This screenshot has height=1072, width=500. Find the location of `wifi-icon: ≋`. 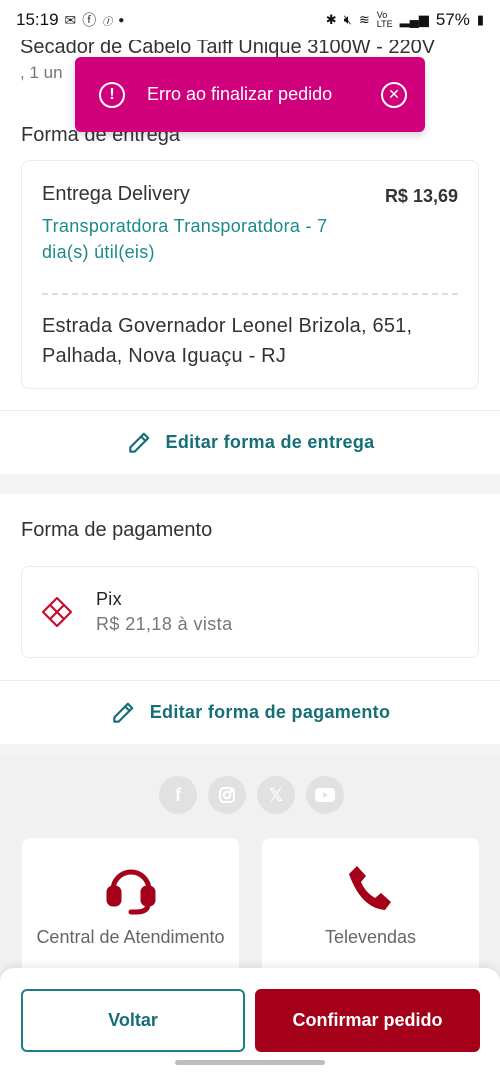

wifi-icon: ≋ is located at coordinates (364, 19).